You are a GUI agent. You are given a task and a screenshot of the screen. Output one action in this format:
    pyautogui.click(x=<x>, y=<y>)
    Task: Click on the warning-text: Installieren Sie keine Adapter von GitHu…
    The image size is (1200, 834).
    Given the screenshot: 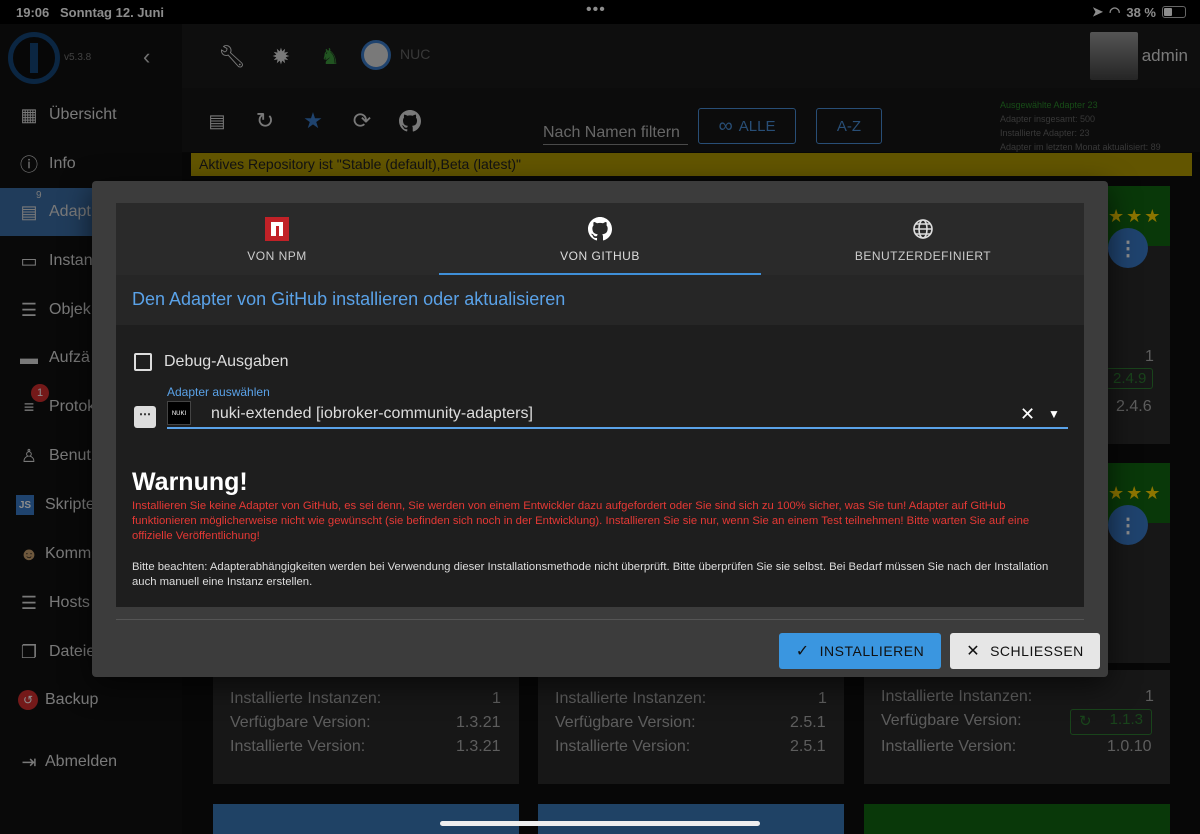 What is the action you would take?
    pyautogui.click(x=581, y=521)
    